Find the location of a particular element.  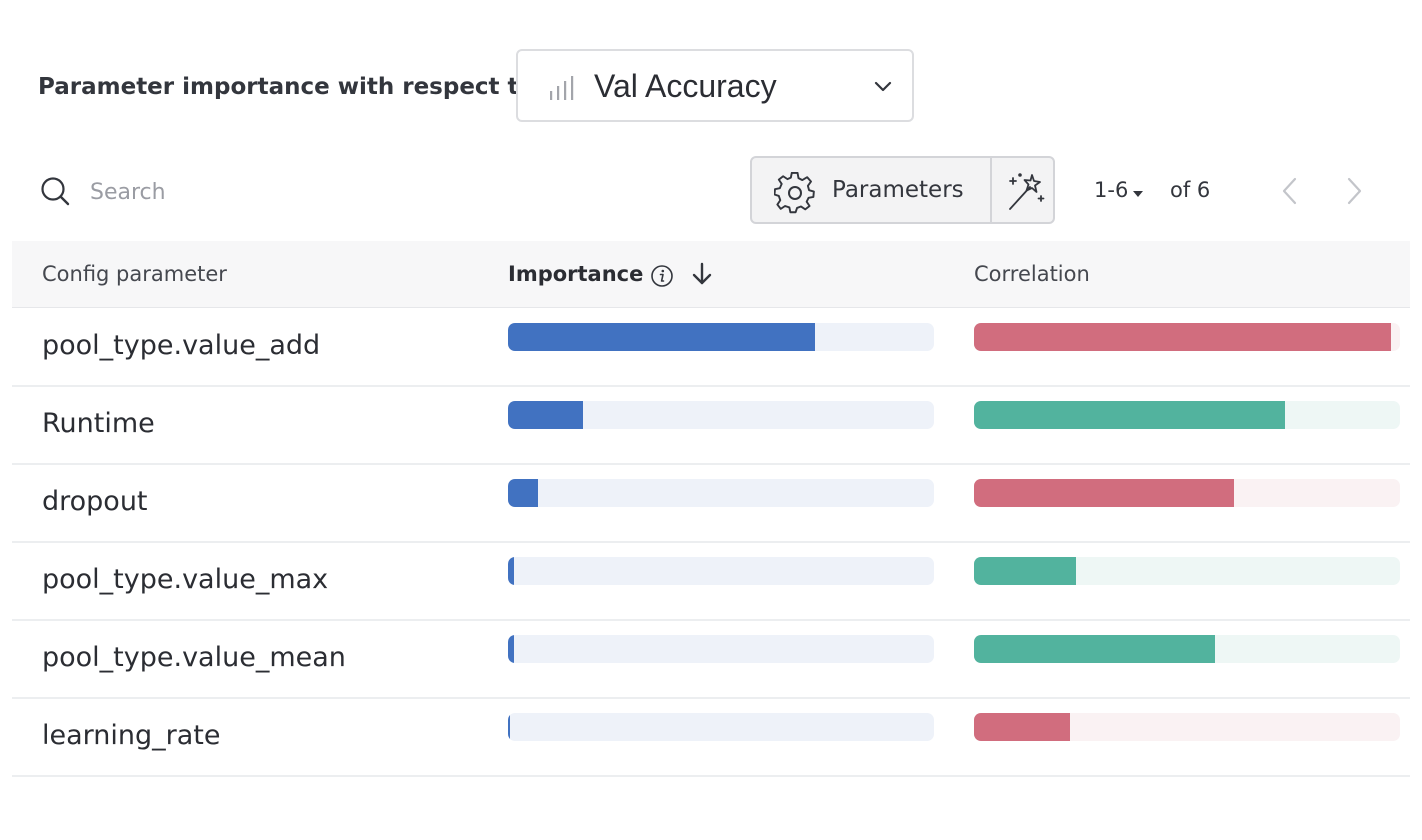

column-header-correlation: Correlation is located at coordinates (1032, 274).